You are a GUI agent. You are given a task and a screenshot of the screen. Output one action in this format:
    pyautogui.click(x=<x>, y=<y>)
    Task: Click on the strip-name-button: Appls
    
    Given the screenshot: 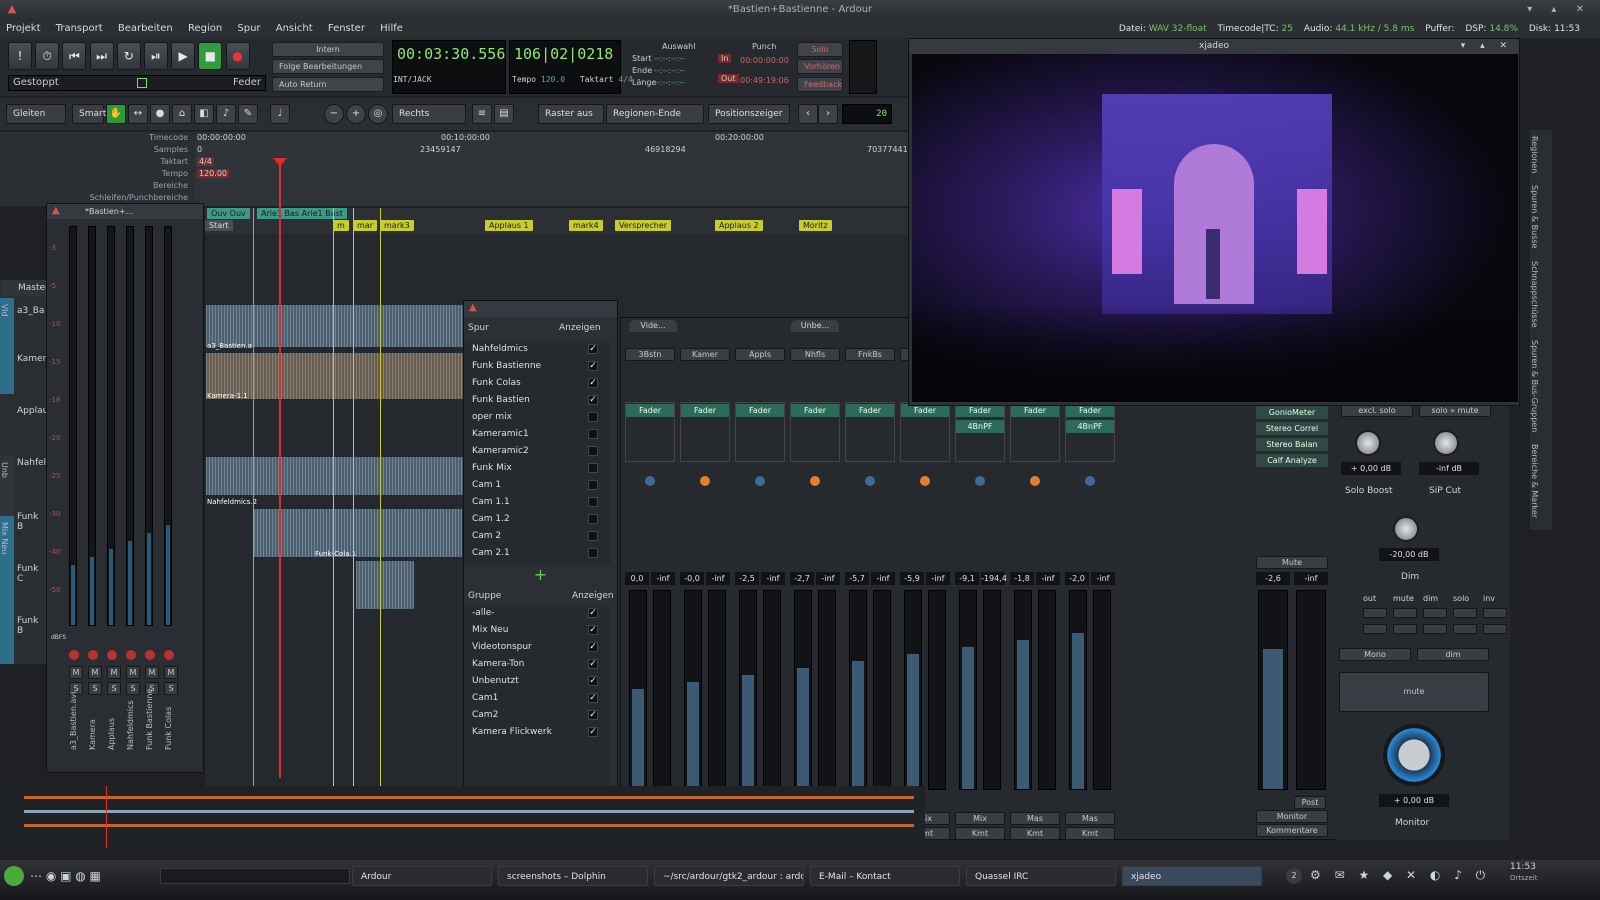 What is the action you would take?
    pyautogui.click(x=760, y=354)
    